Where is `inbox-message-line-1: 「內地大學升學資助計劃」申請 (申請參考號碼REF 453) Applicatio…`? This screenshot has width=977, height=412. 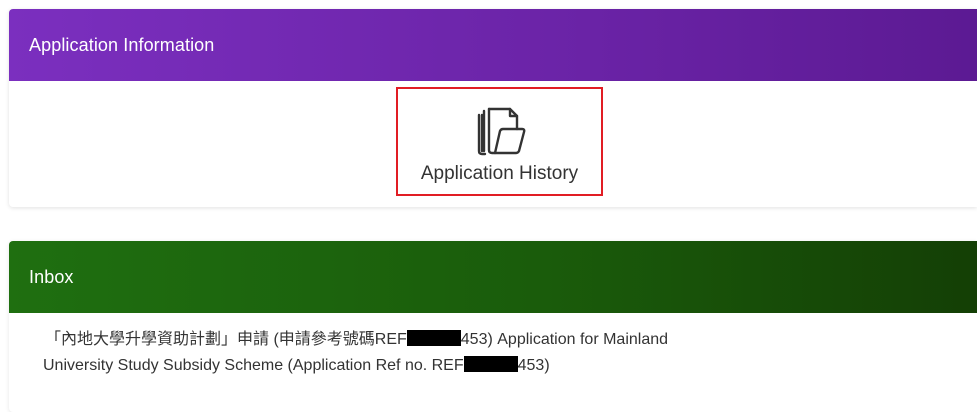 inbox-message-line-1: 「內地大學升學資助計劃」申請 (申請參考號碼REF 453) Applicatio… is located at coordinates (511, 340).